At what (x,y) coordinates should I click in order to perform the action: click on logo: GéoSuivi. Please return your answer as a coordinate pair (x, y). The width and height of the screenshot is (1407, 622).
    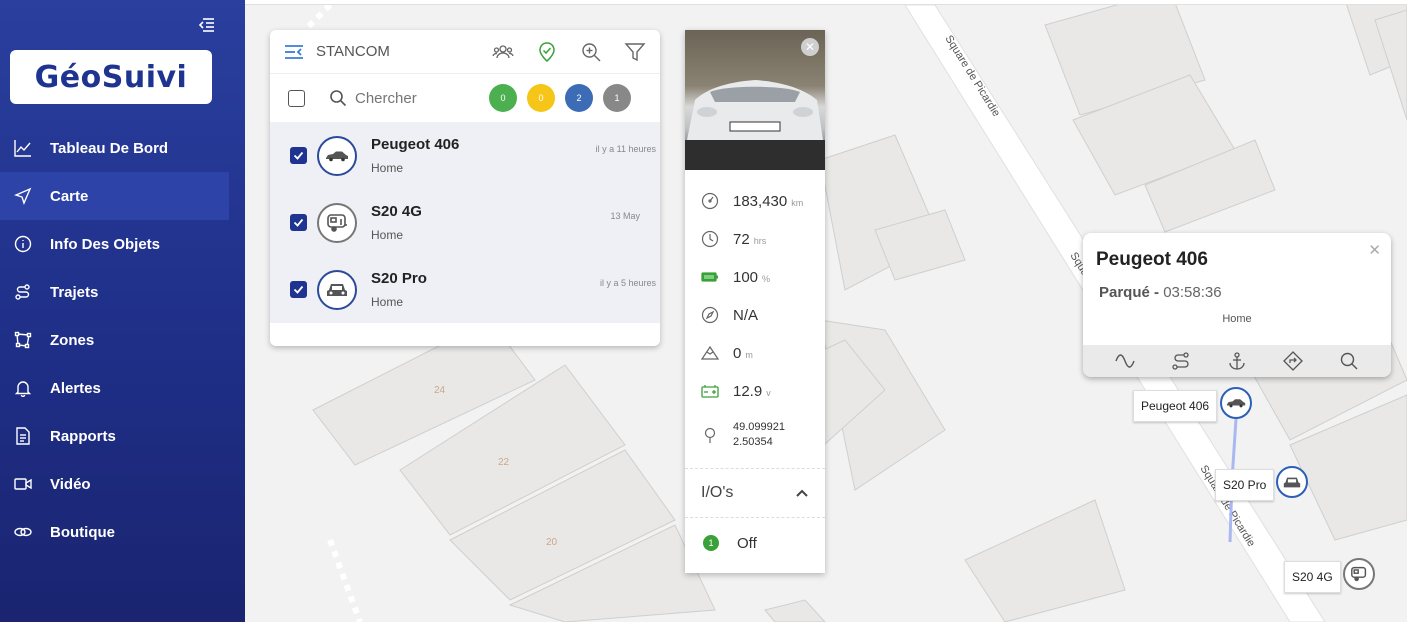
    Looking at the image, I should click on (111, 77).